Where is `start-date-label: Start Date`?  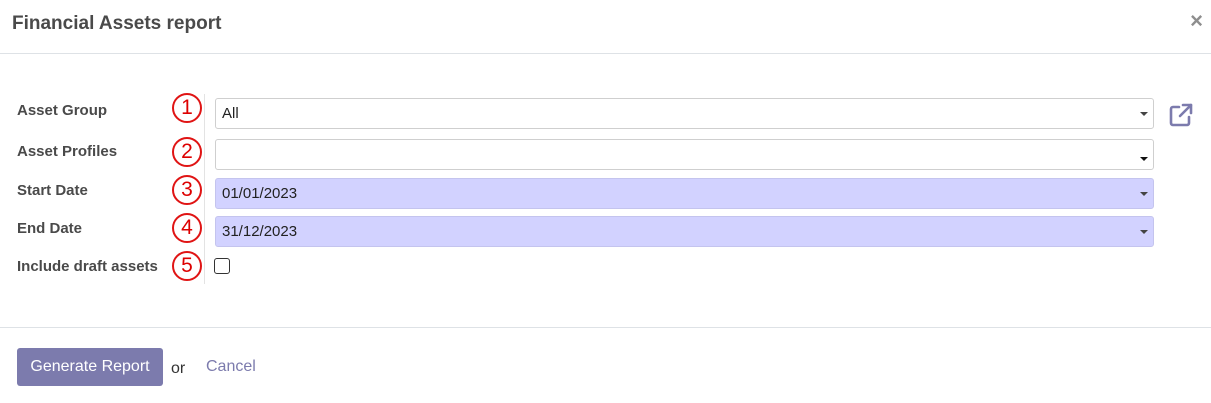 start-date-label: Start Date is located at coordinates (52, 190).